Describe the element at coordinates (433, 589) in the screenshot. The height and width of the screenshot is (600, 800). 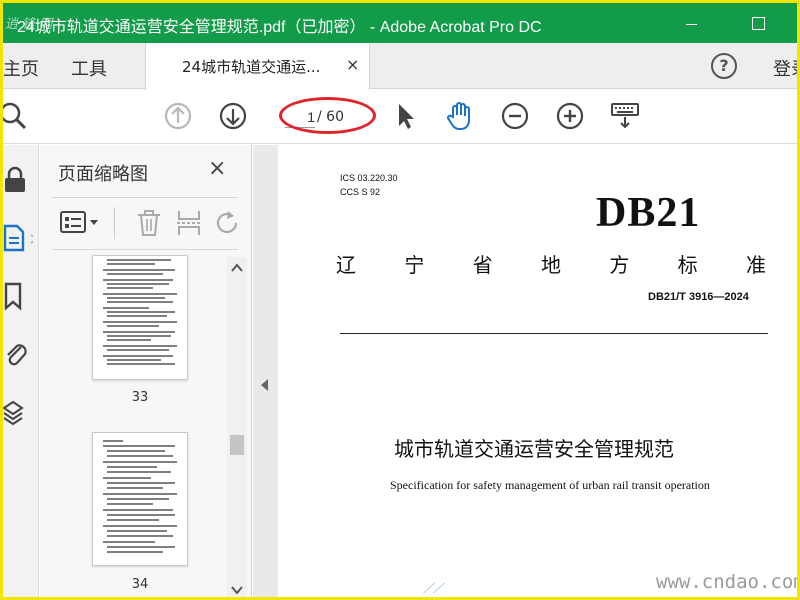
I see `faint-mark: ⟋⟋` at that location.